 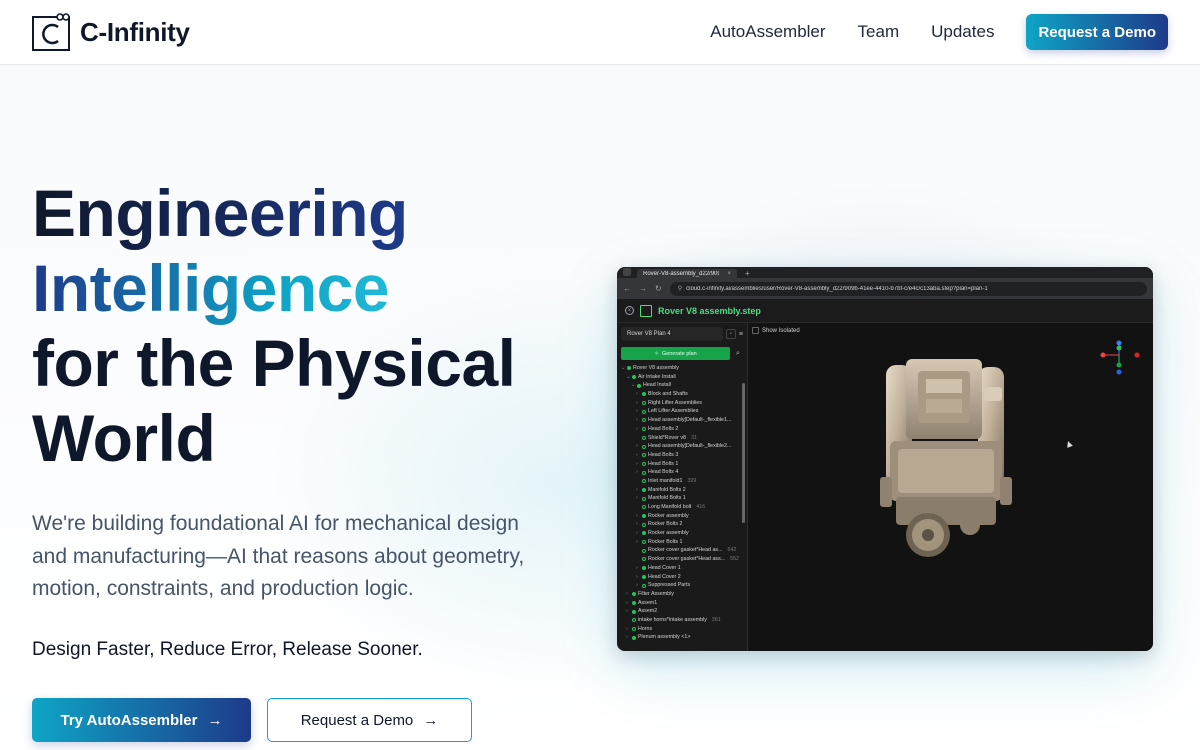 What do you see at coordinates (1097, 32) in the screenshot?
I see `request-demo-nav-button: Request a Demo` at bounding box center [1097, 32].